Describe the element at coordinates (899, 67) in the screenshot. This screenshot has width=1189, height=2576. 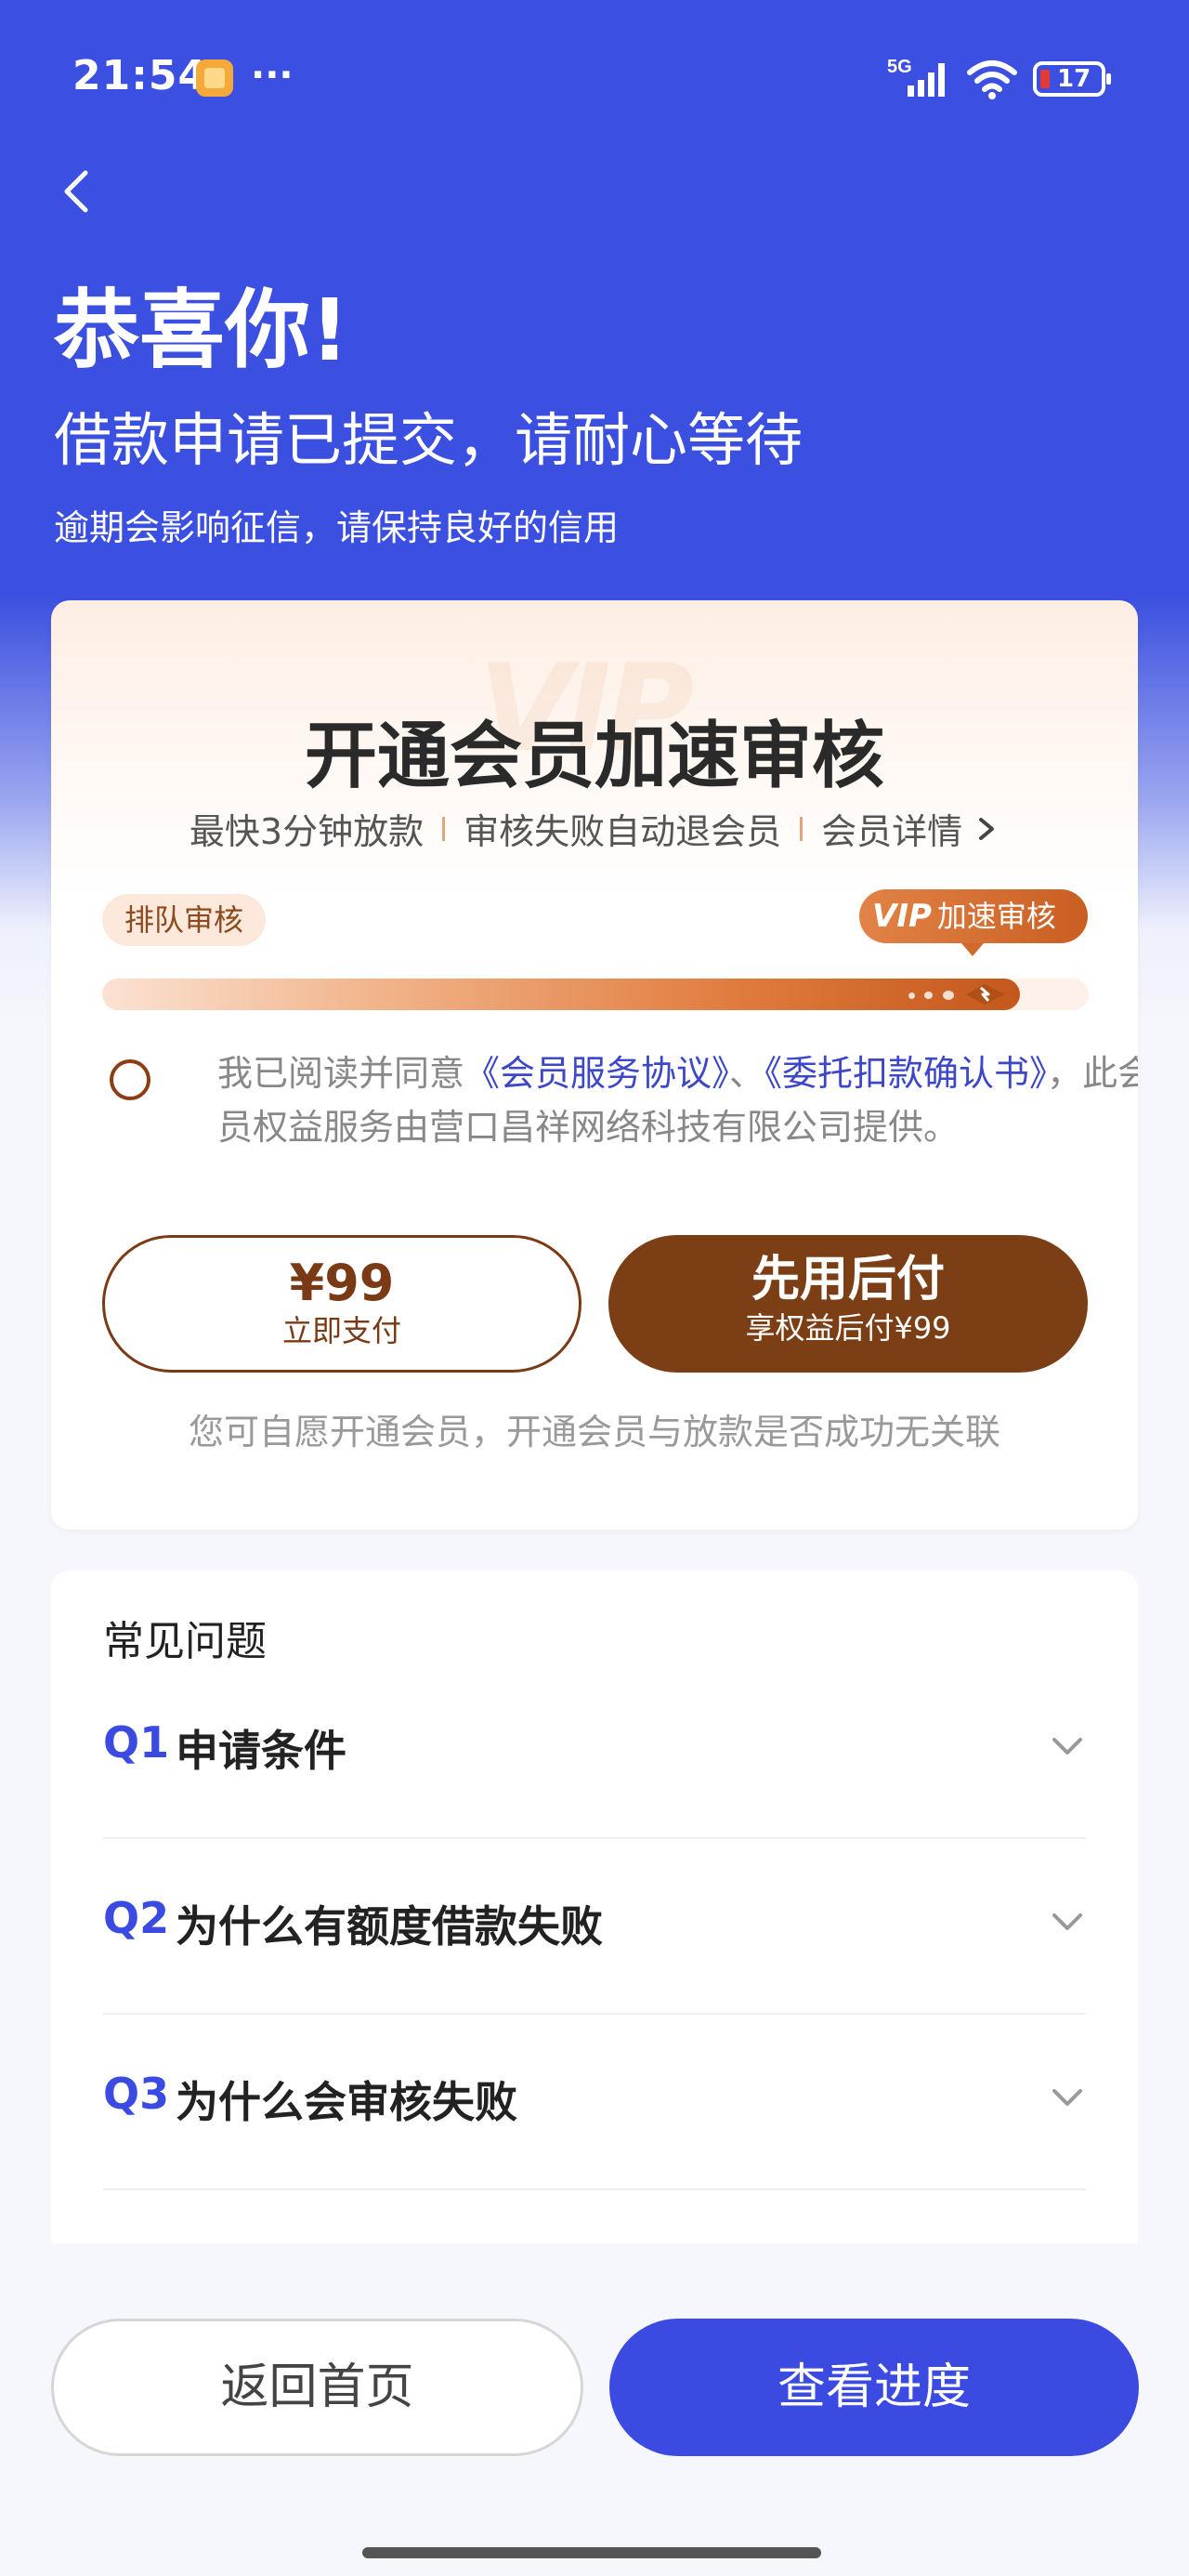
I see `network-type-label: 5G` at that location.